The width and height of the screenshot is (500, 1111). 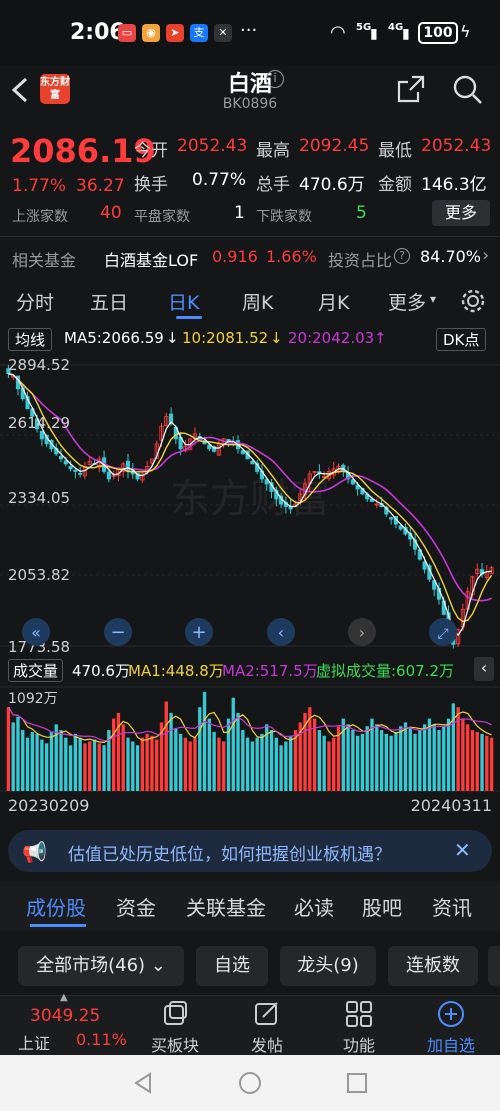 I want to click on low-label: 最低, so click(x=395, y=151).